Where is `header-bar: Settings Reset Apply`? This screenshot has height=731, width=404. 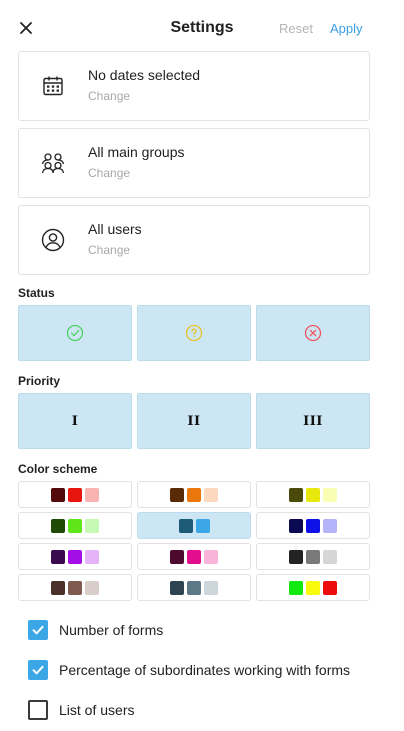
header-bar: Settings Reset Apply is located at coordinates (202, 28).